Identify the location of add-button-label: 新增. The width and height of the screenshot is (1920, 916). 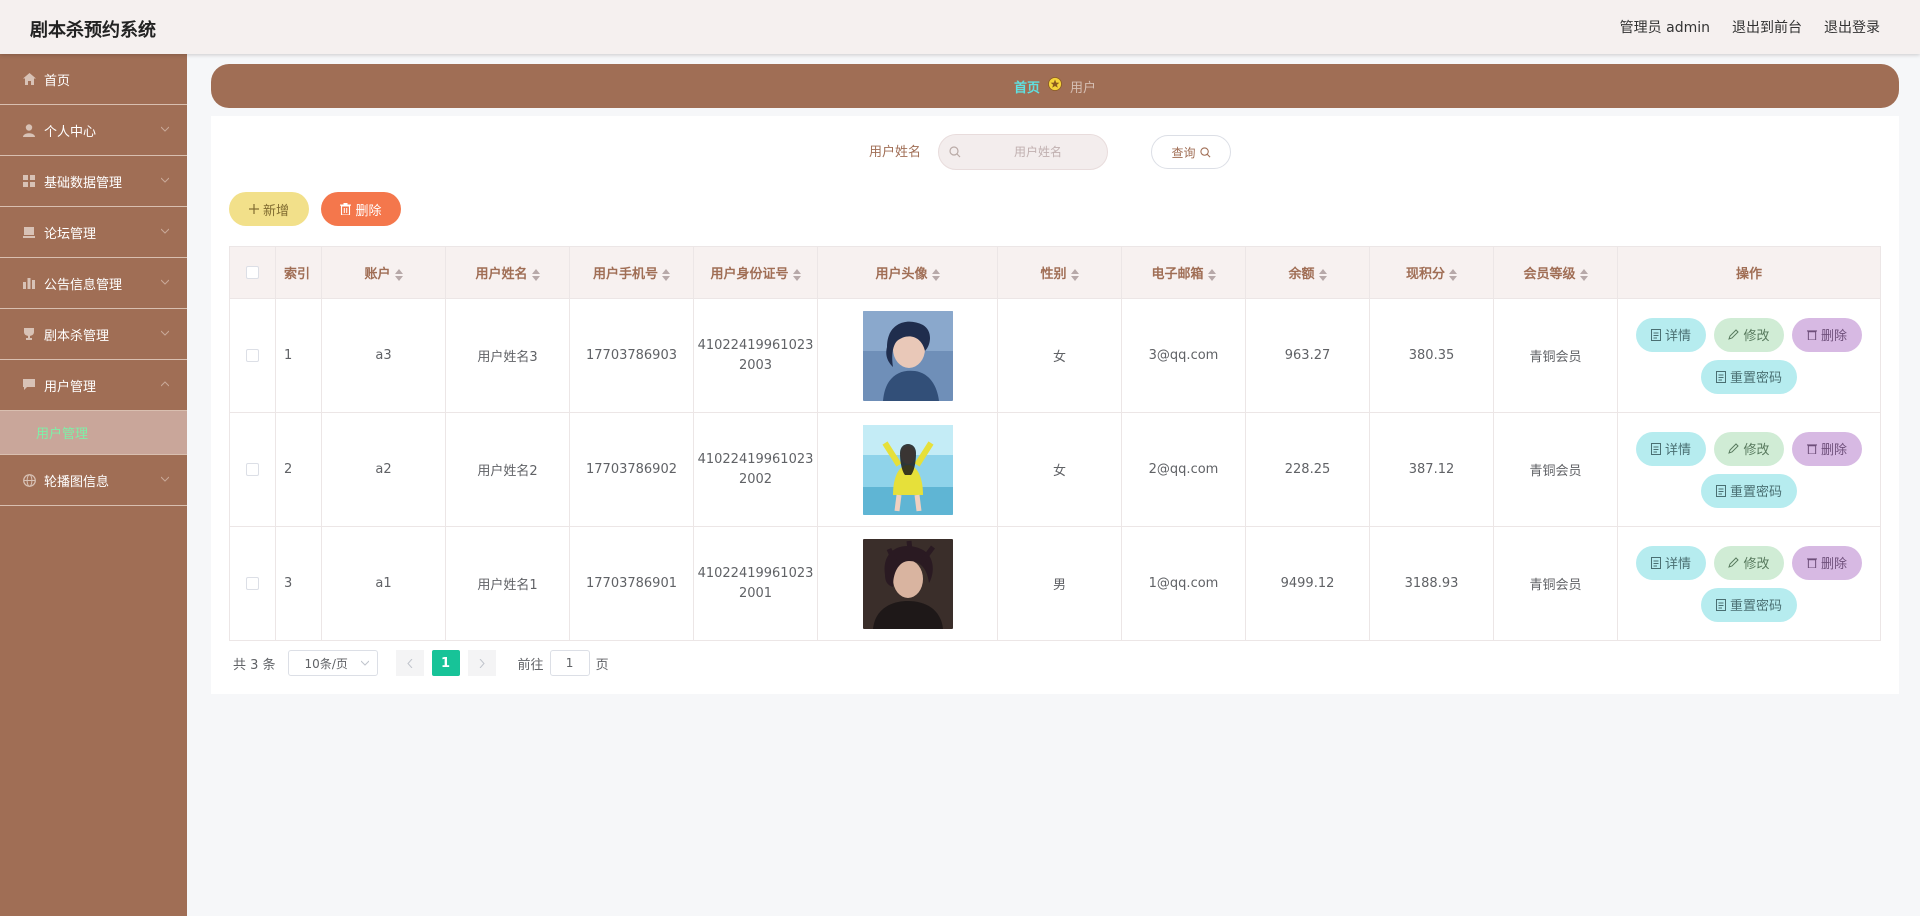
(275, 211).